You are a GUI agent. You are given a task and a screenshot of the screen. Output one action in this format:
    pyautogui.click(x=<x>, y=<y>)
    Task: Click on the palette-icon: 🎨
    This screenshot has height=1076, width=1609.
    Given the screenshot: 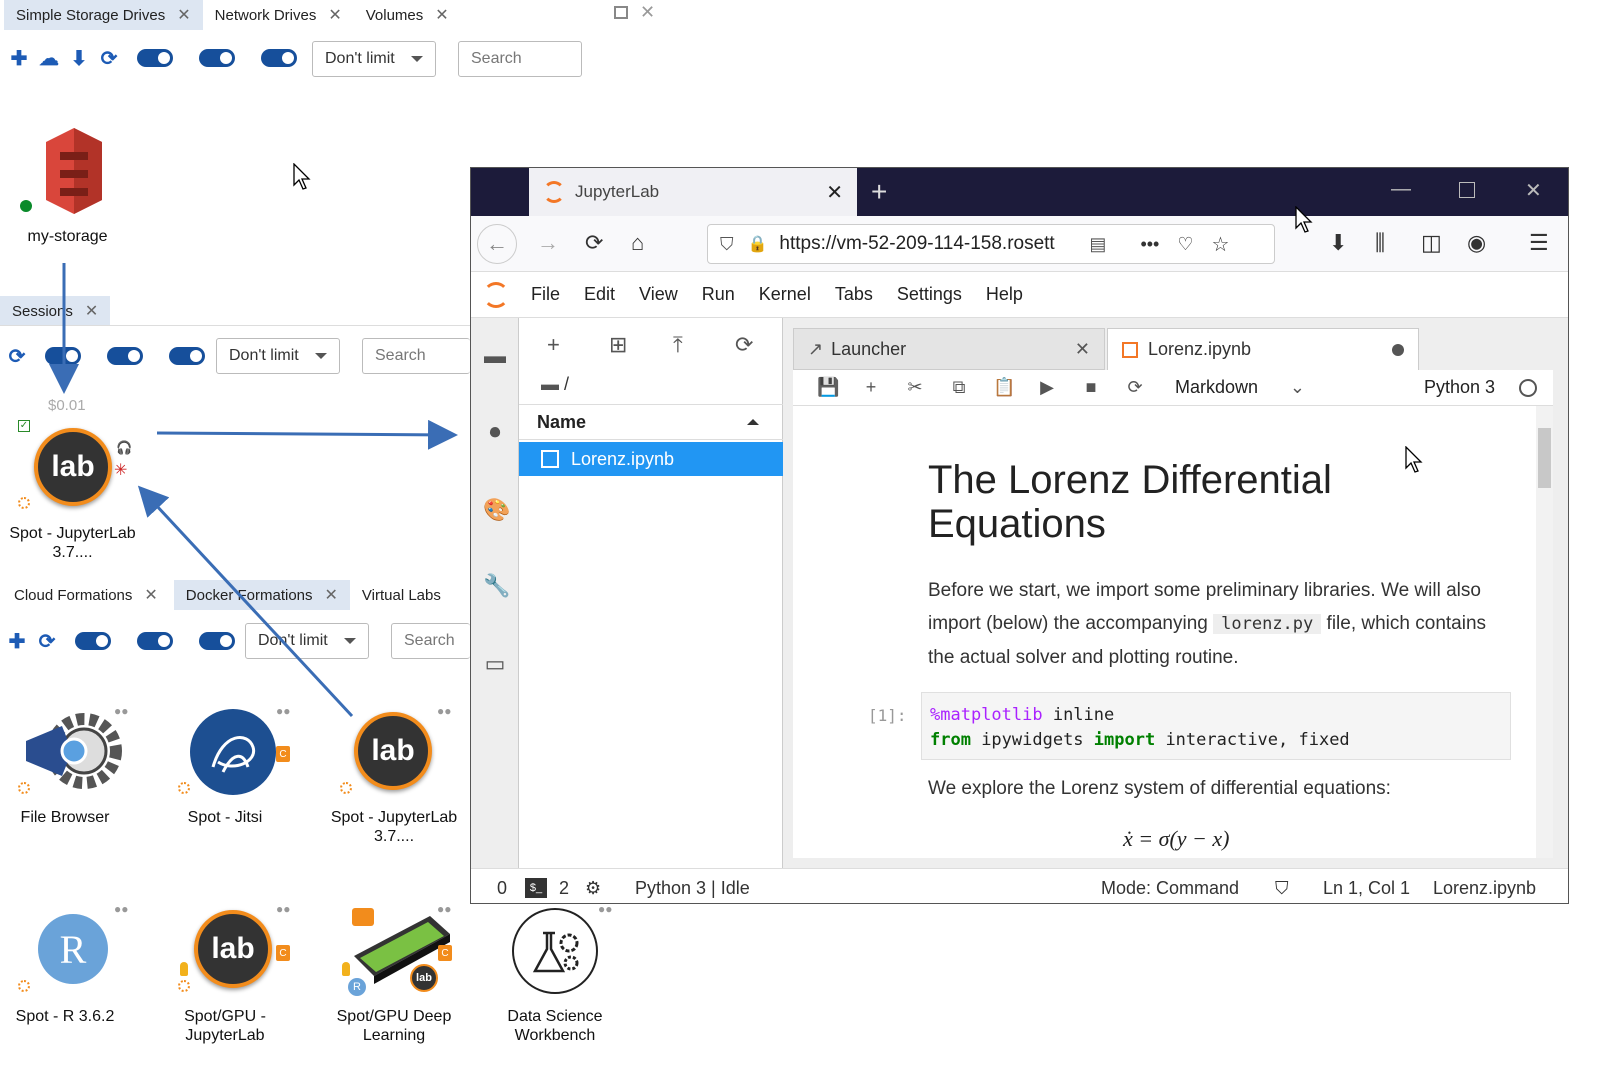 What is the action you would take?
    pyautogui.click(x=496, y=510)
    